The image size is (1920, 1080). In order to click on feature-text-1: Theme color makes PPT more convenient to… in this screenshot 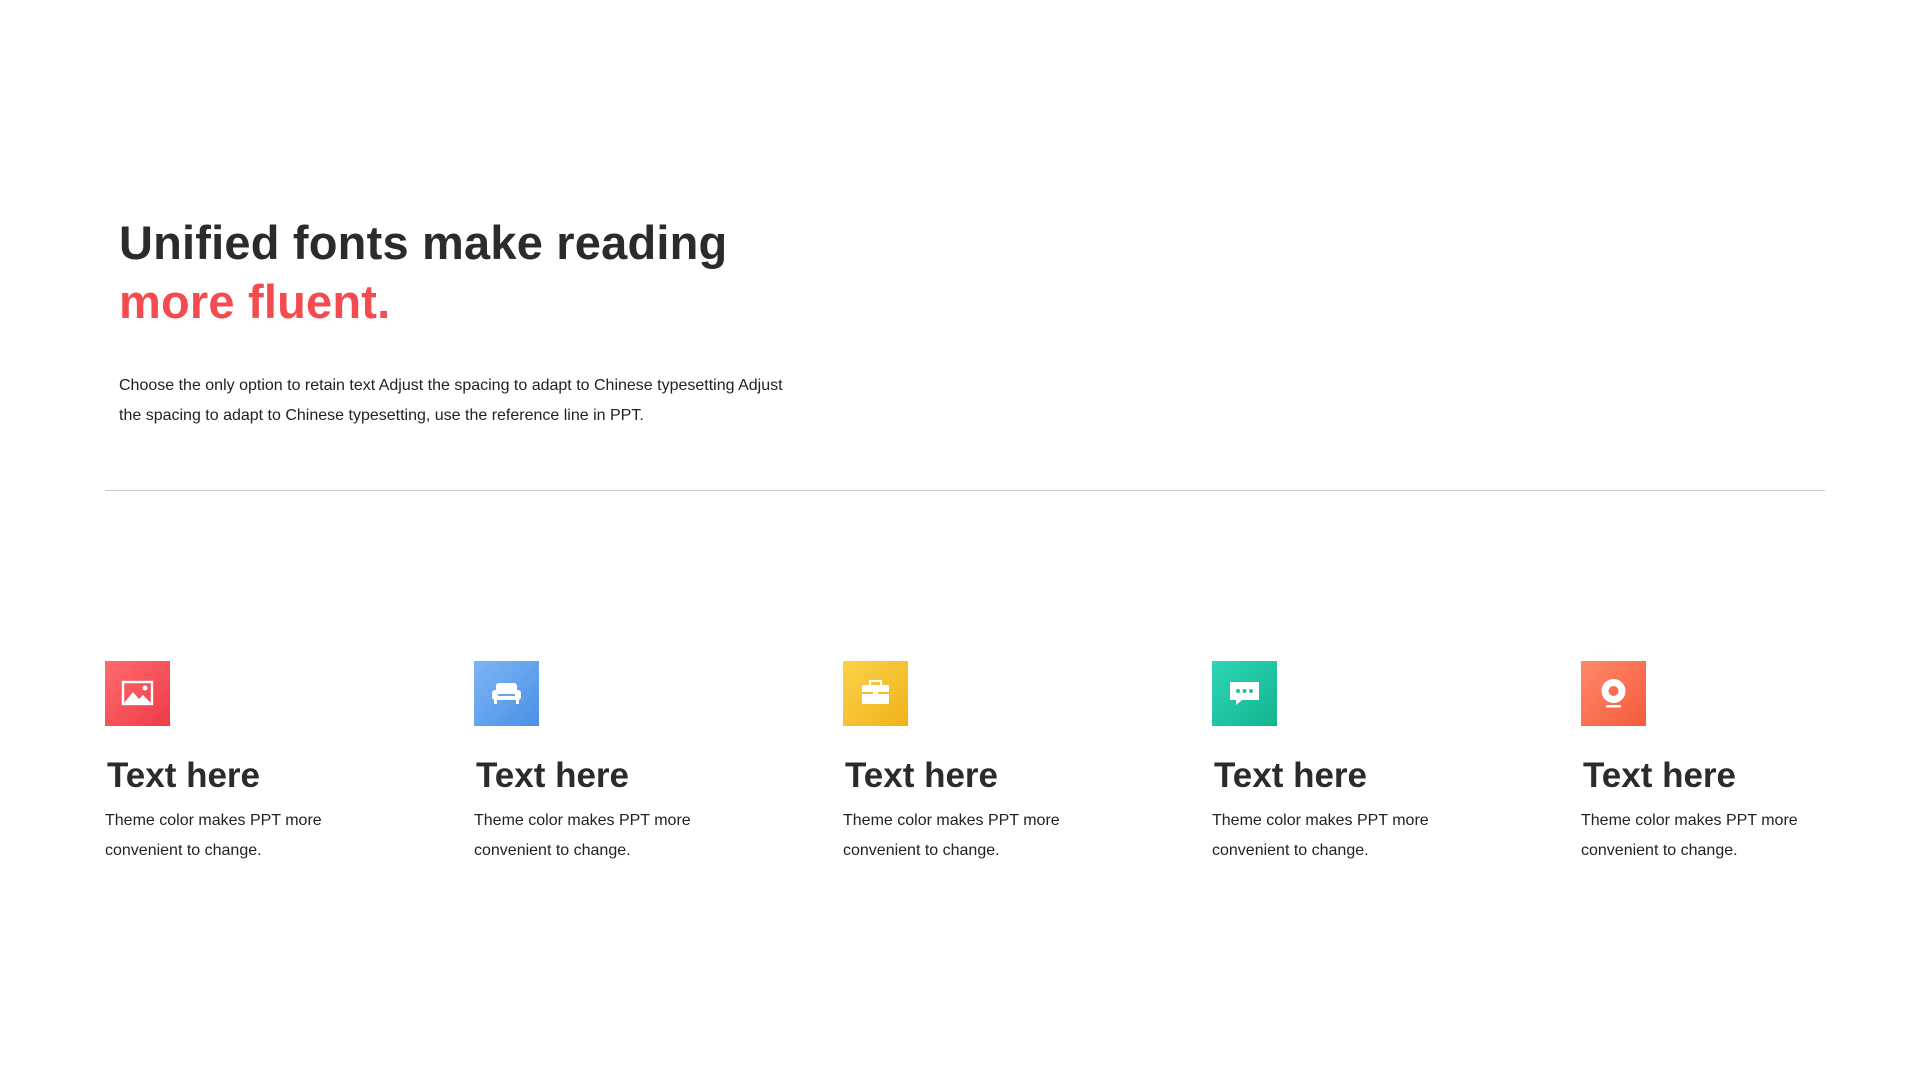, I will do `click(213, 835)`.